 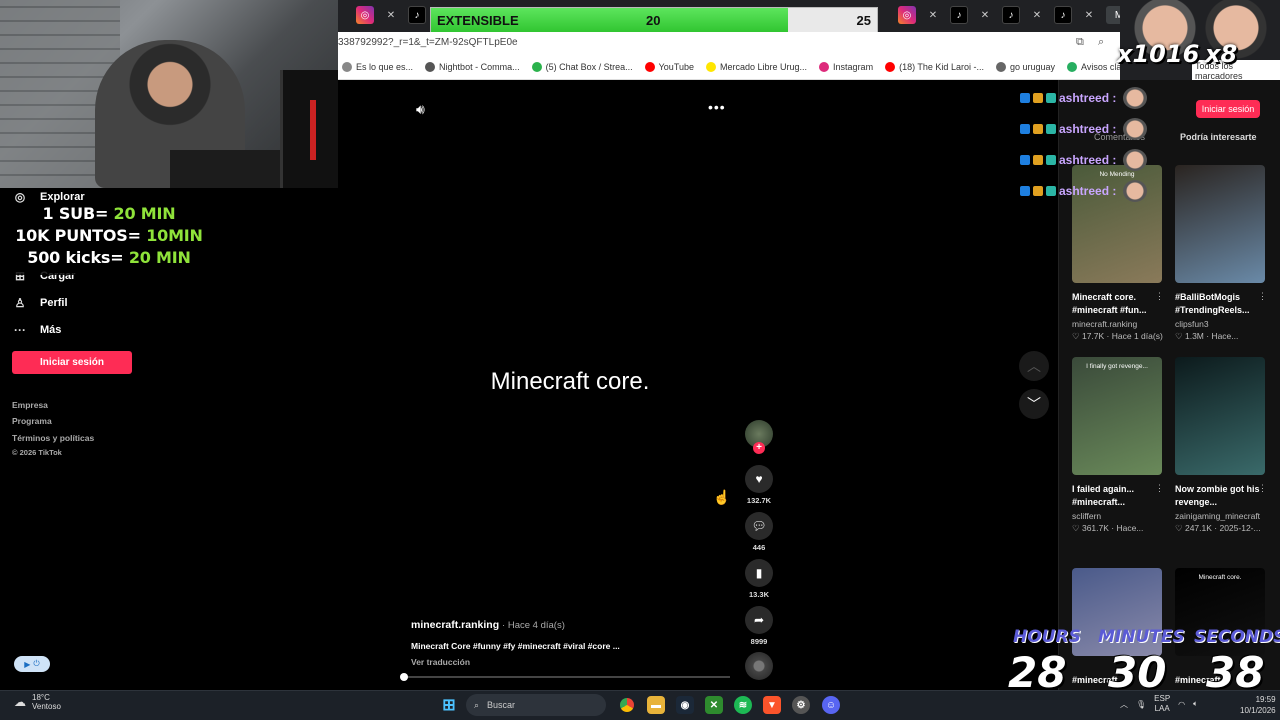 What do you see at coordinates (20, 330) in the screenshot?
I see `more-dots-icon: ···` at bounding box center [20, 330].